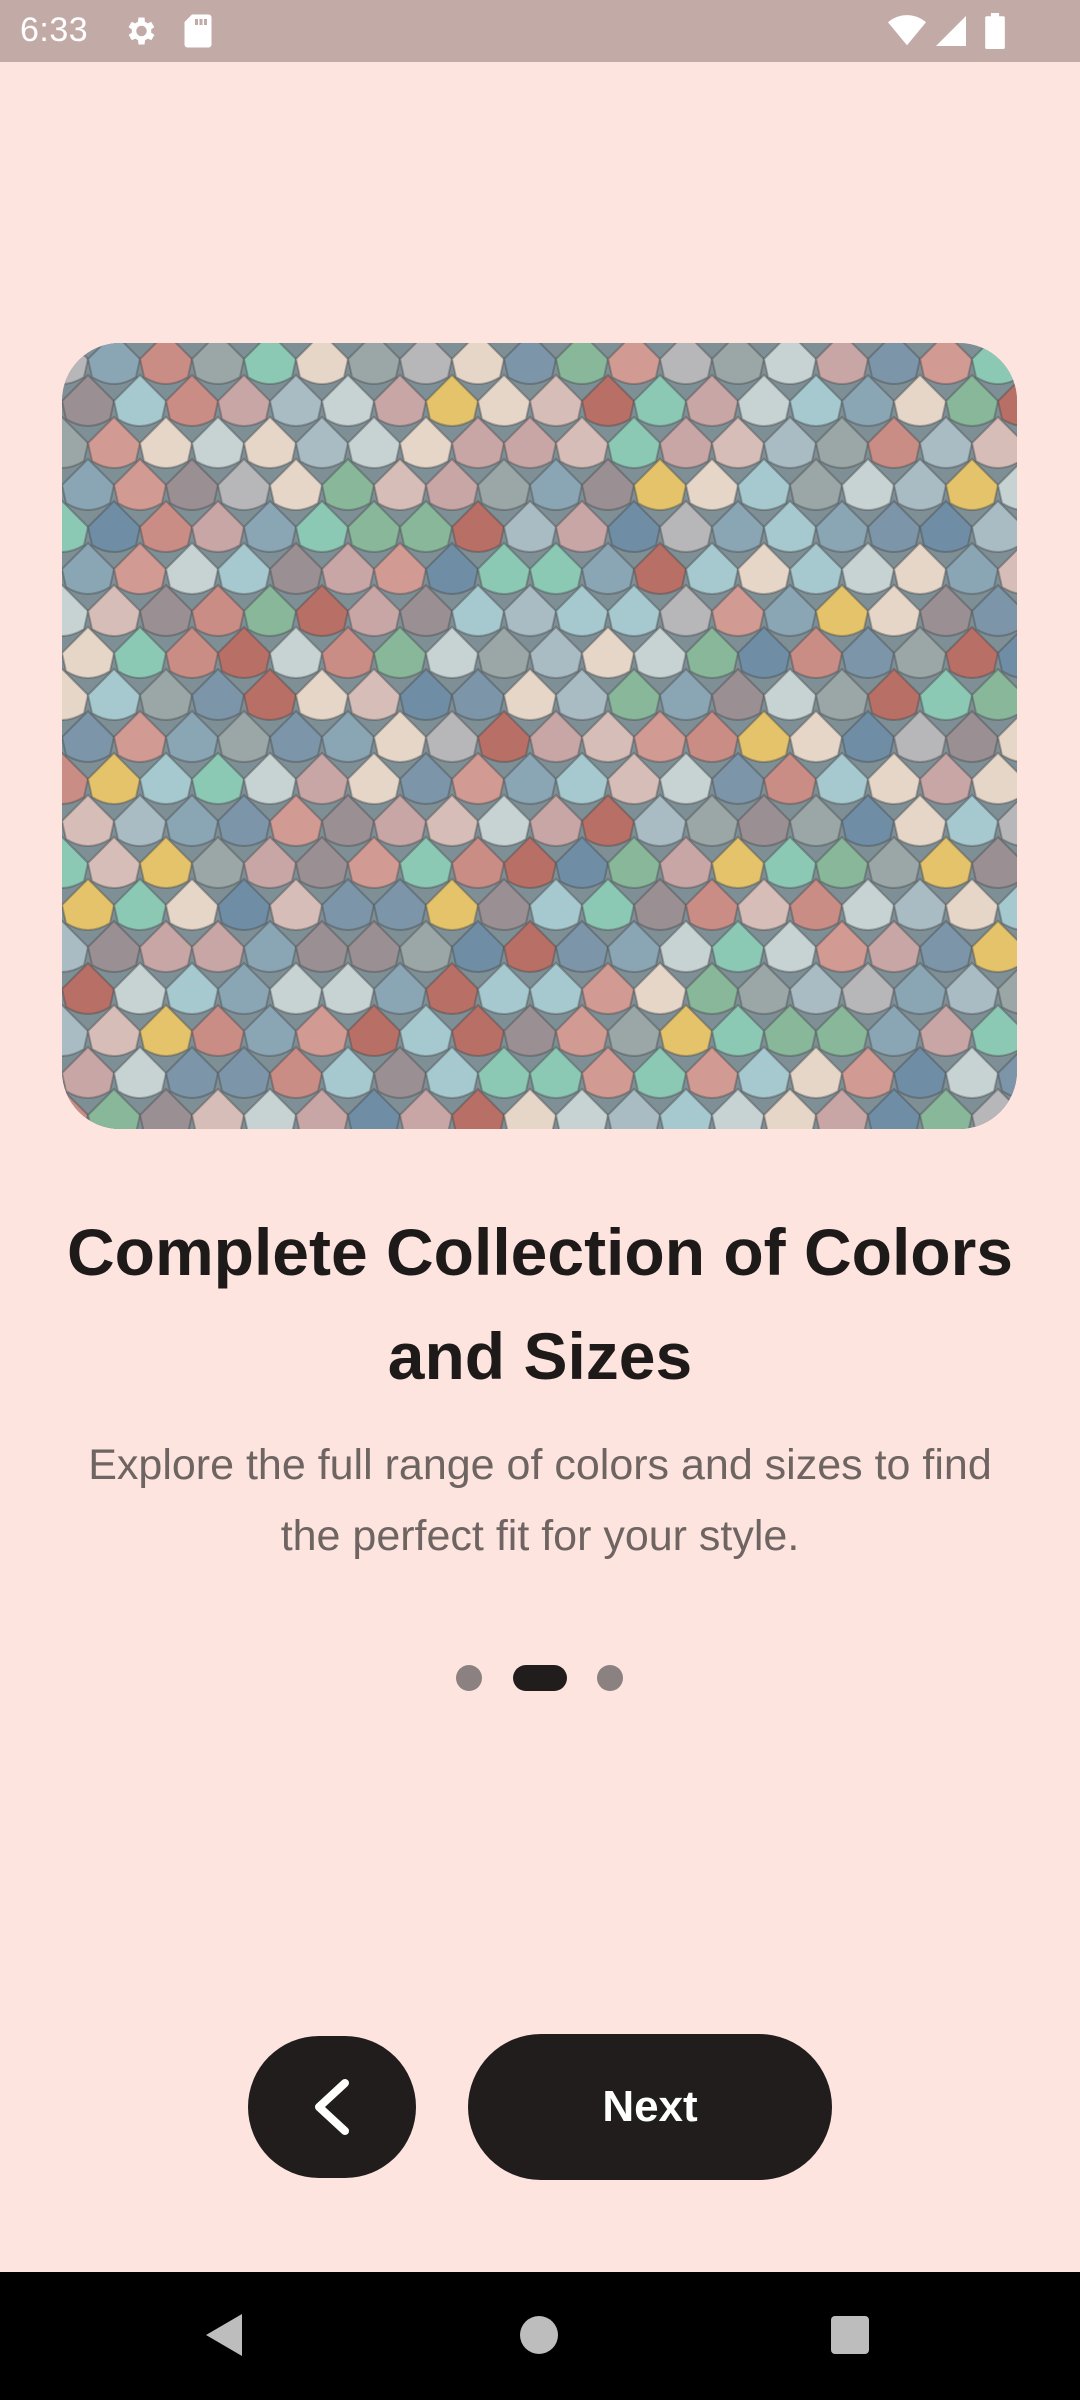 Image resolution: width=1080 pixels, height=2400 pixels. I want to click on nav-home-icon, so click(539, 2335).